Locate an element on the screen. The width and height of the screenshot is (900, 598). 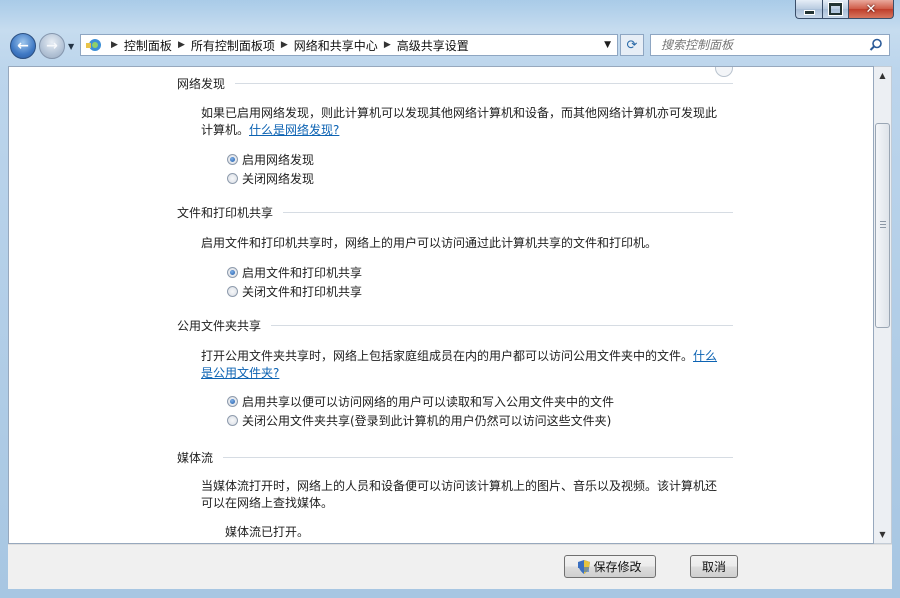
radio-enable-file-printer-sharing: 启用文件和打印机共享 is located at coordinates (294, 272).